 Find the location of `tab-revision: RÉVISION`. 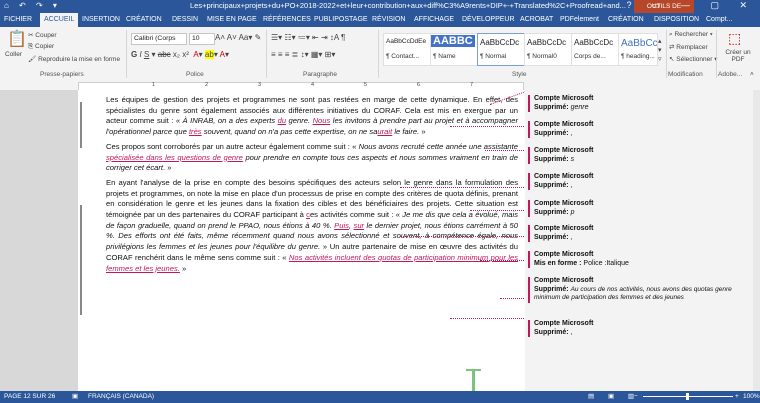

tab-revision: RÉVISION is located at coordinates (388, 20).